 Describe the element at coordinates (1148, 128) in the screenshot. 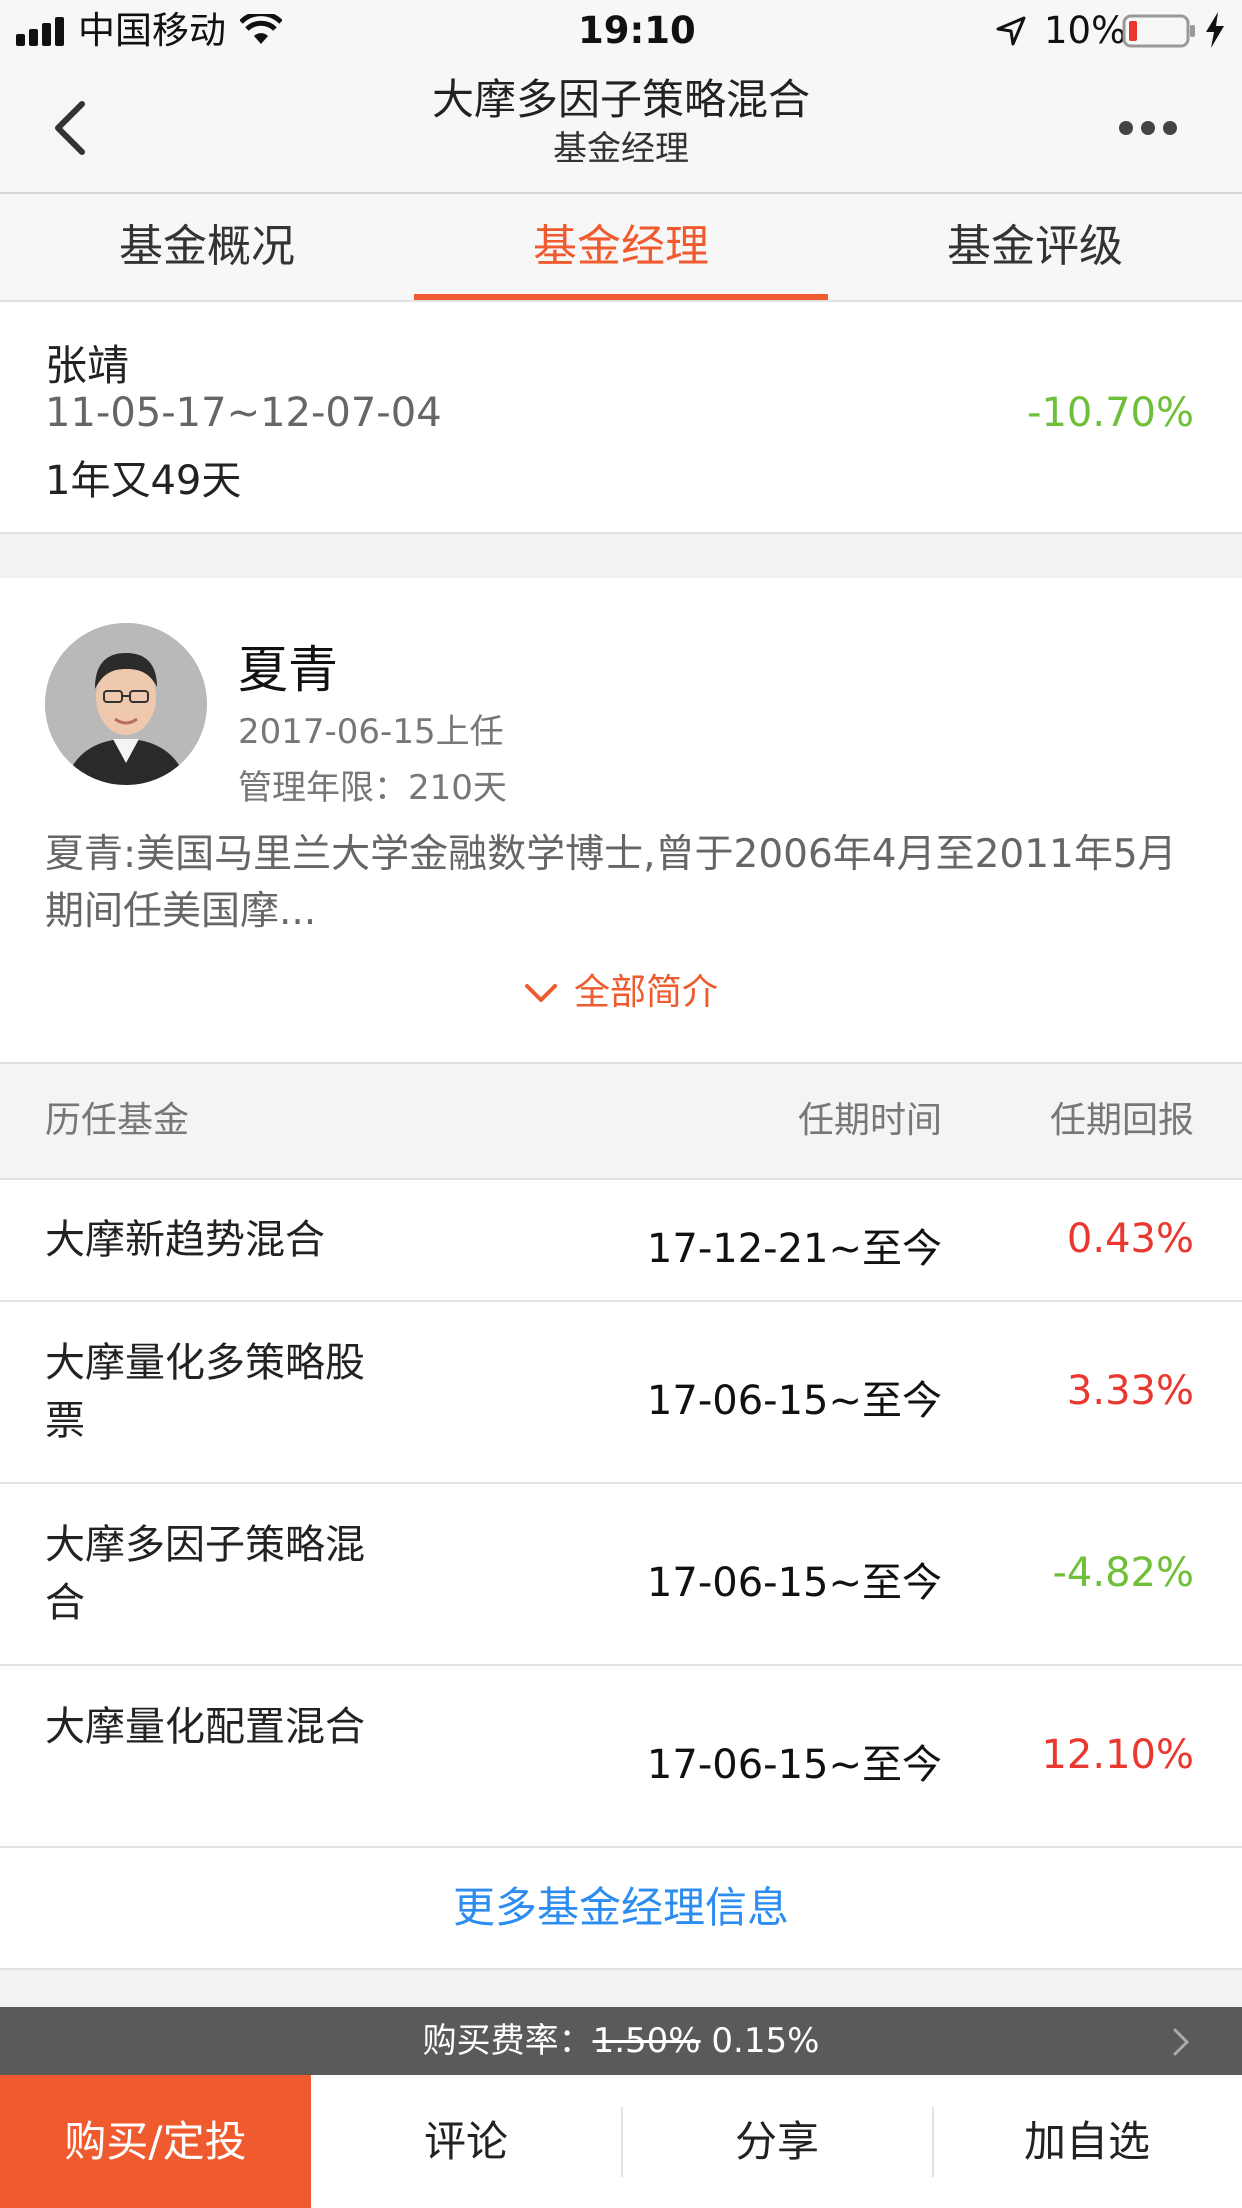

I see `more-options-icon` at that location.